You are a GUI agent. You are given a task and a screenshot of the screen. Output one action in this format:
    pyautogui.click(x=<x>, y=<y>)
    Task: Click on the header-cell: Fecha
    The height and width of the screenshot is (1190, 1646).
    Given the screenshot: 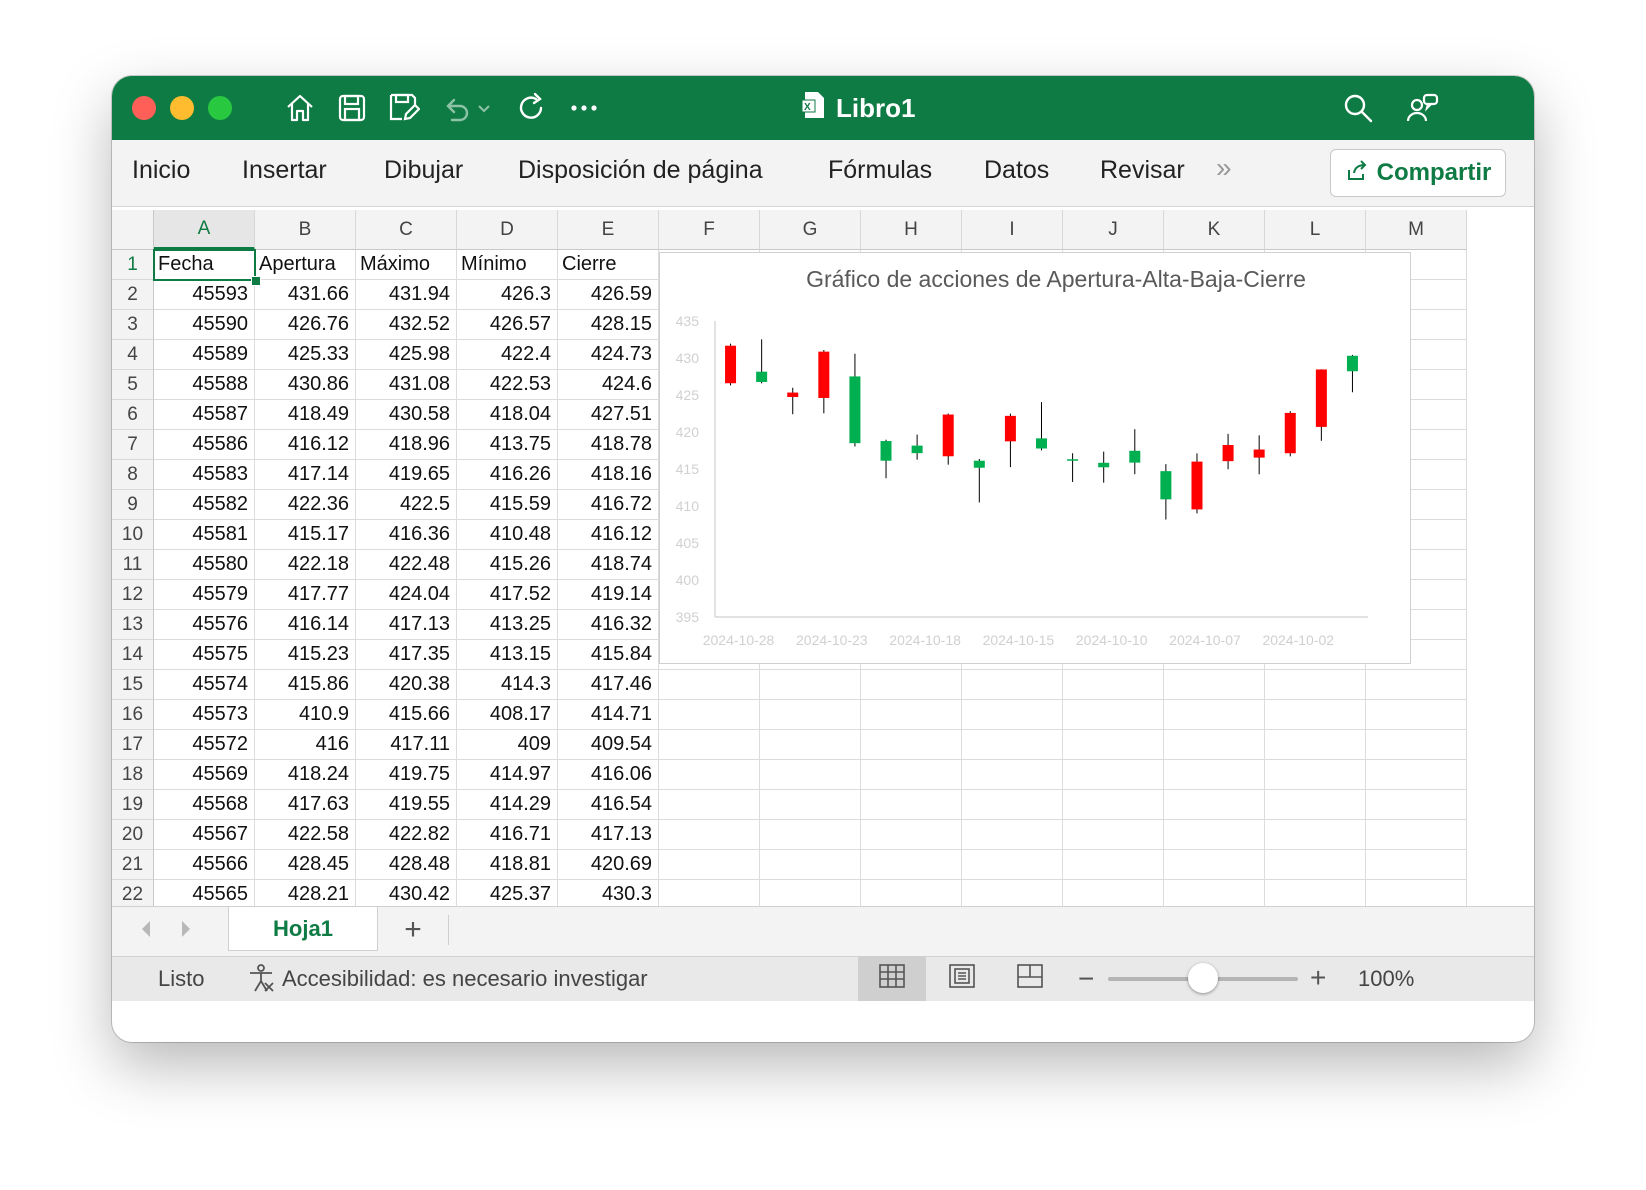 What is the action you would take?
    pyautogui.click(x=204, y=265)
    